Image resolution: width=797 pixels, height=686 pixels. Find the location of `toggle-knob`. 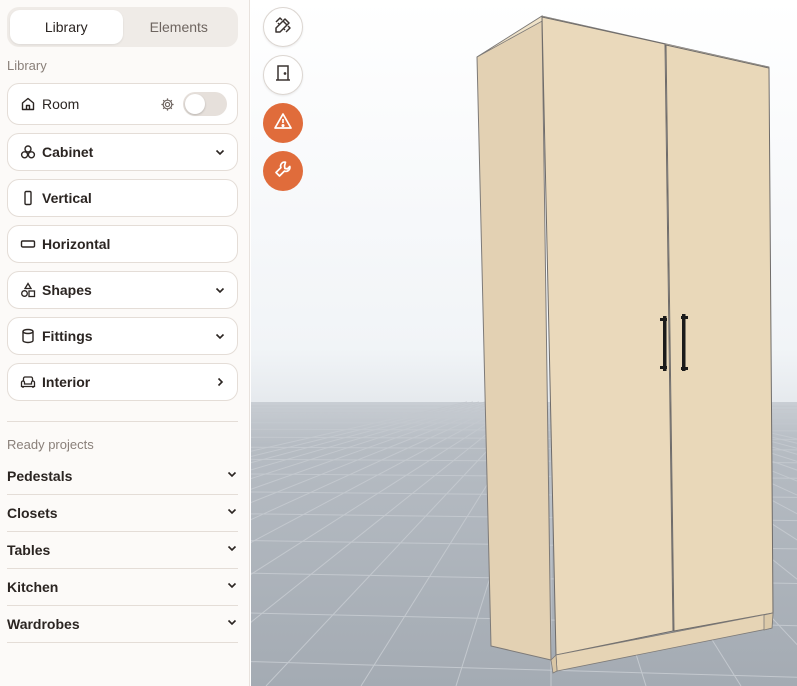

toggle-knob is located at coordinates (195, 104).